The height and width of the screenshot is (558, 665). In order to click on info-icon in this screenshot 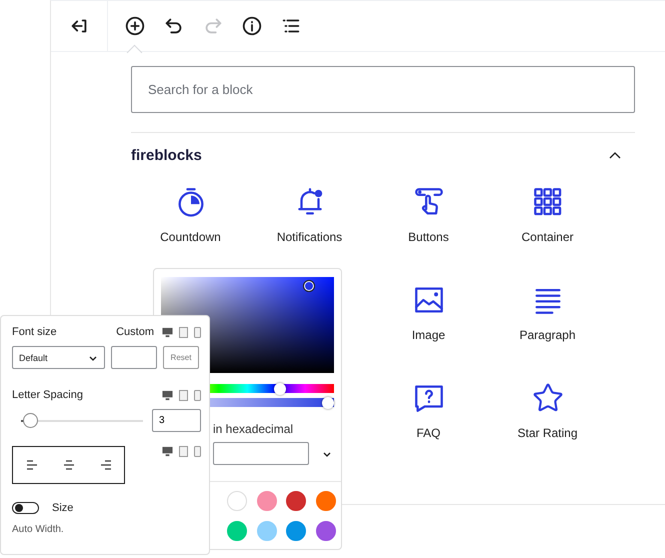, I will do `click(251, 26)`.